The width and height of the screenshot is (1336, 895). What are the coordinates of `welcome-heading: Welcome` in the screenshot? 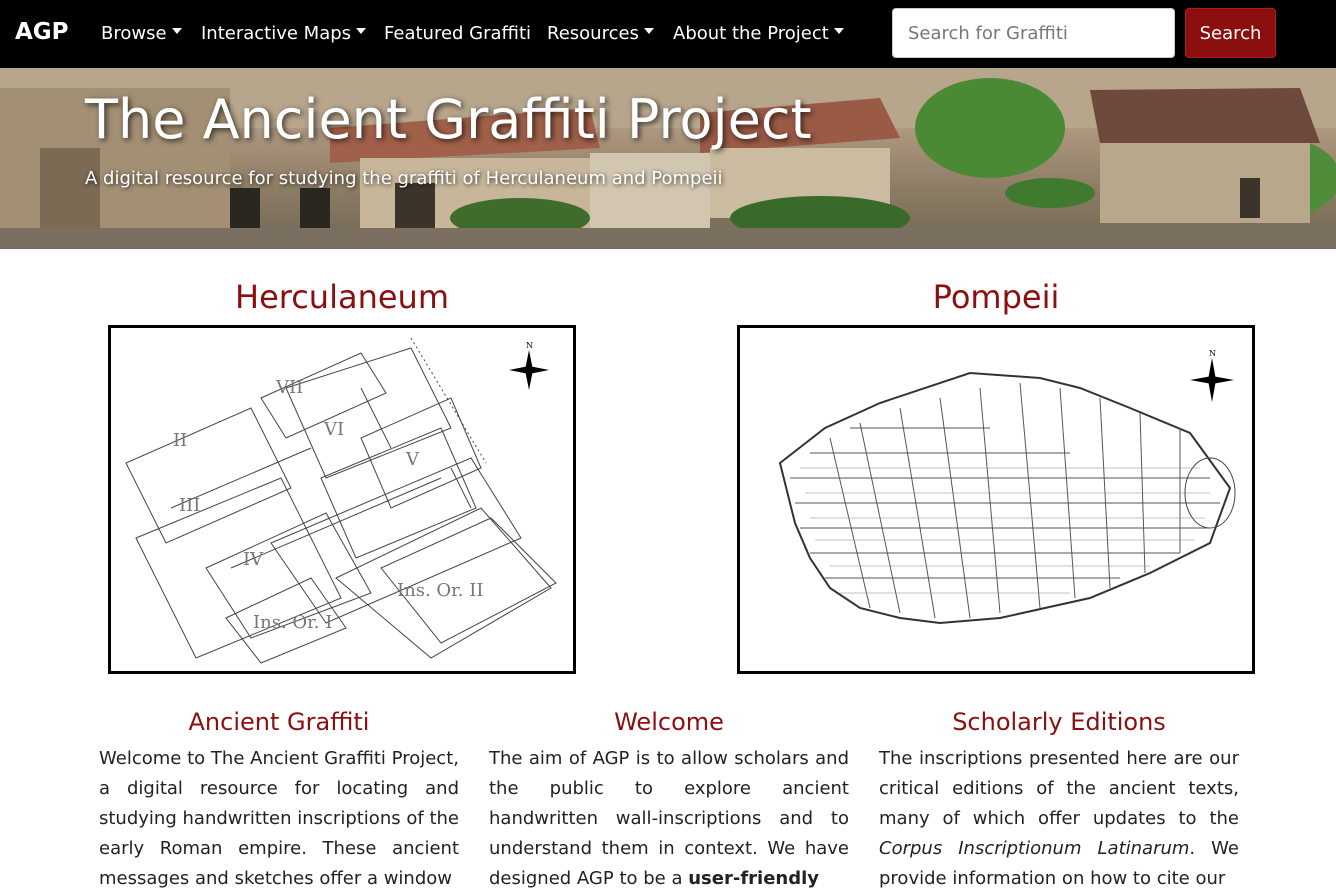 It's located at (669, 722).